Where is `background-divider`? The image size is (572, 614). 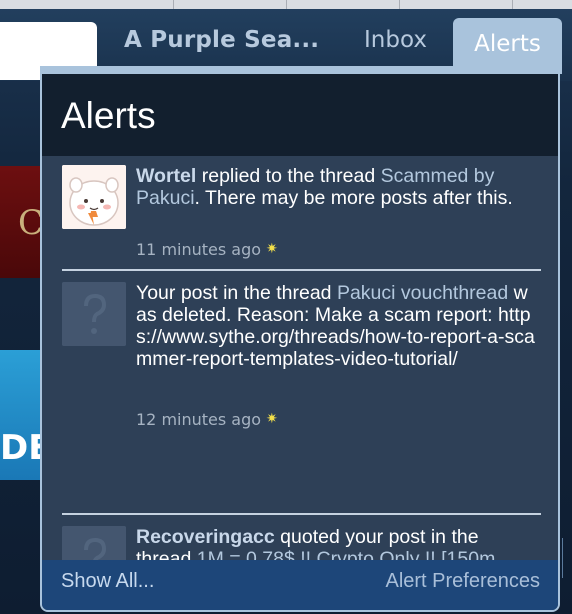 background-divider is located at coordinates (567, 558).